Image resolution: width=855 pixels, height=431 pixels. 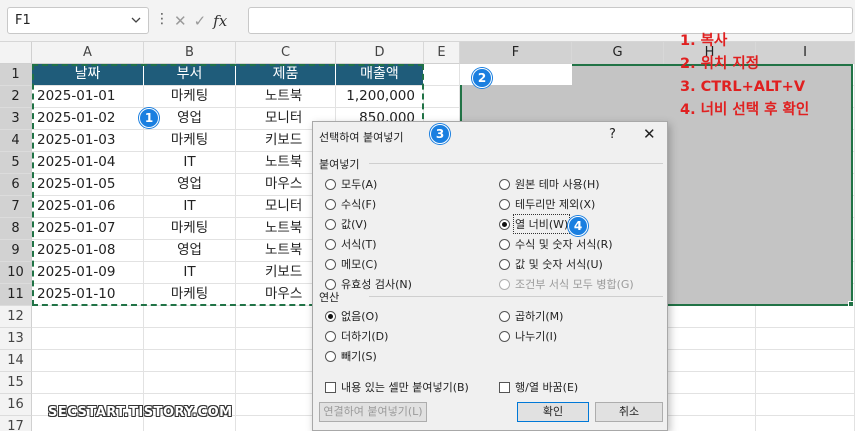 I want to click on row-header-13: 13, so click(x=16, y=339).